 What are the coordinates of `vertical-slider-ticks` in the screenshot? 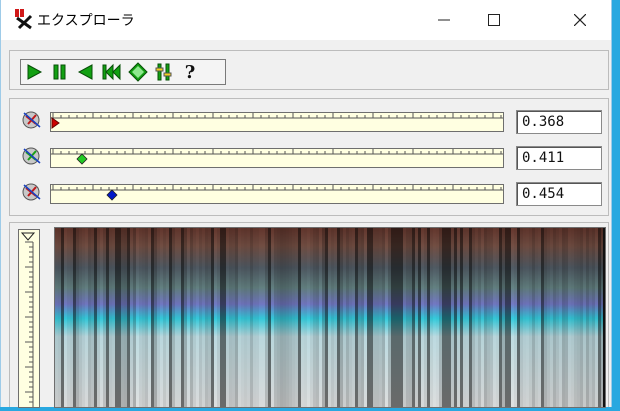 It's located at (28, 319).